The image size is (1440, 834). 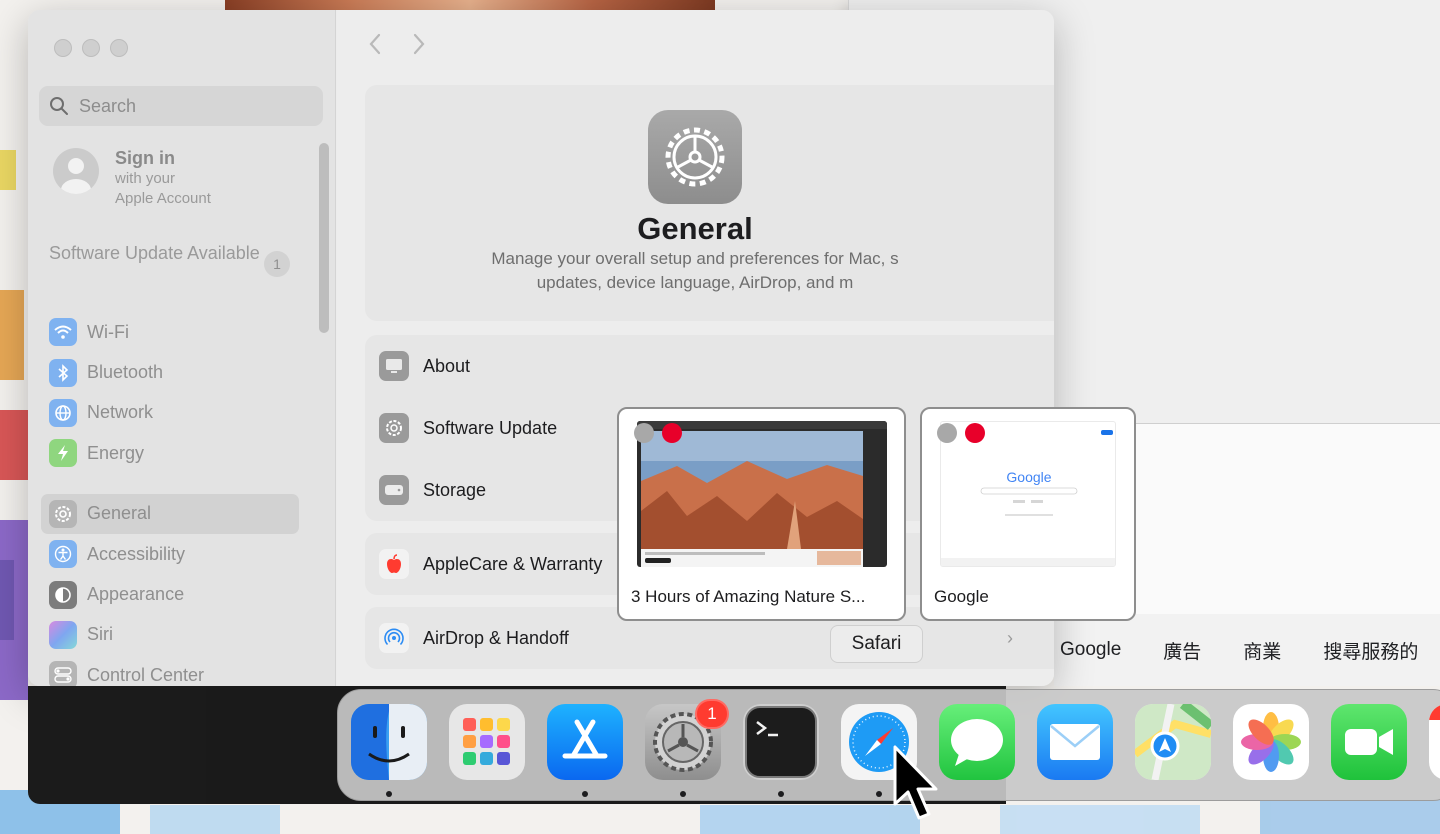 I want to click on dock-app-app-store, so click(x=585, y=742).